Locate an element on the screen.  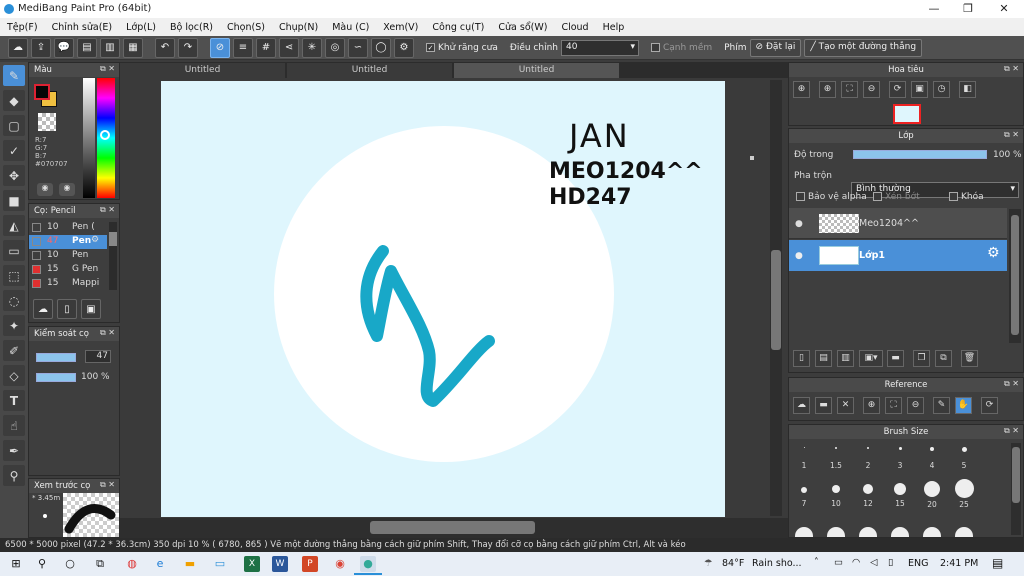
add-layer-menu-icon: ▣▾ is located at coordinates (871, 358).